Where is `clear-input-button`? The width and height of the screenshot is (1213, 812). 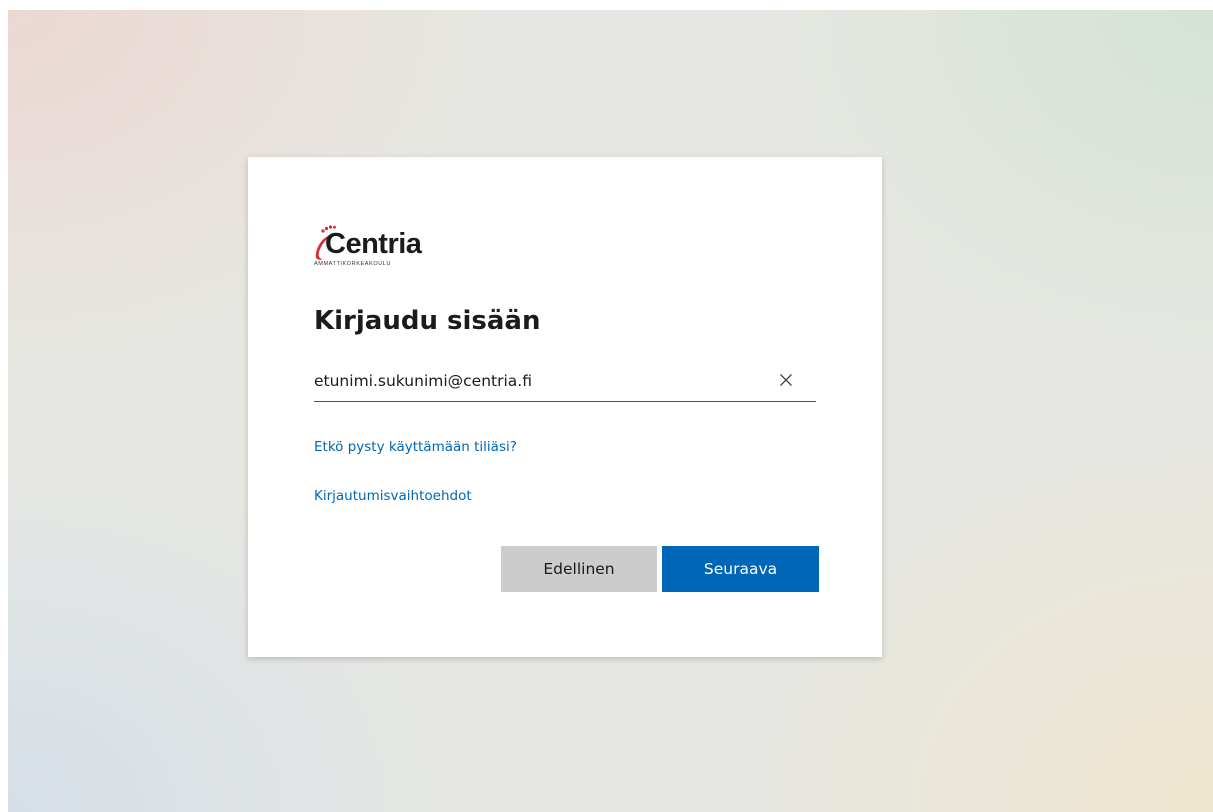
clear-input-button is located at coordinates (786, 380).